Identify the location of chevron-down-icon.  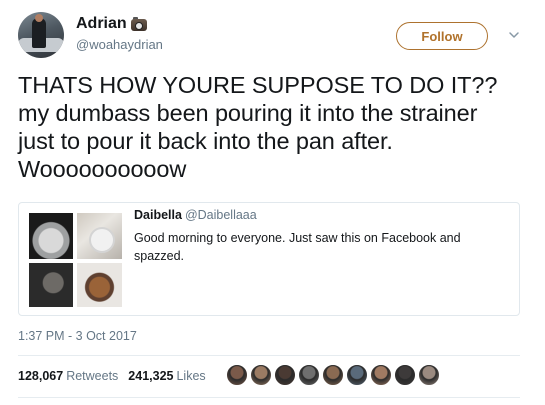
(514, 35).